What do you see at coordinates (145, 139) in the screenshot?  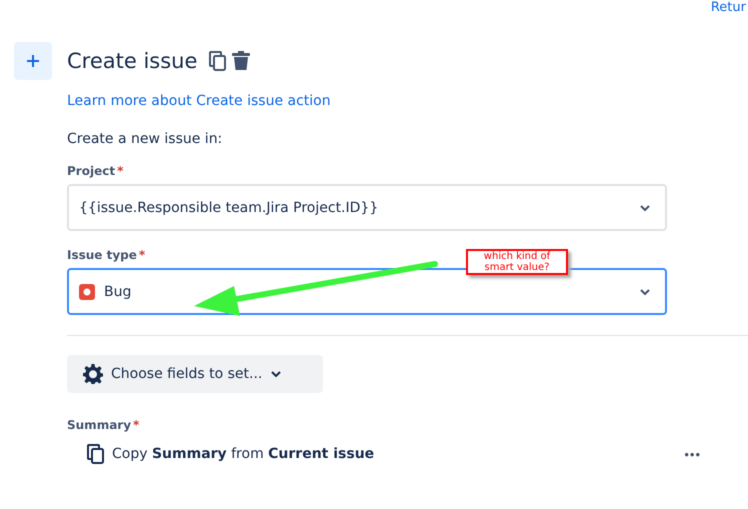 I see `intro-text: Create a new issue in:` at bounding box center [145, 139].